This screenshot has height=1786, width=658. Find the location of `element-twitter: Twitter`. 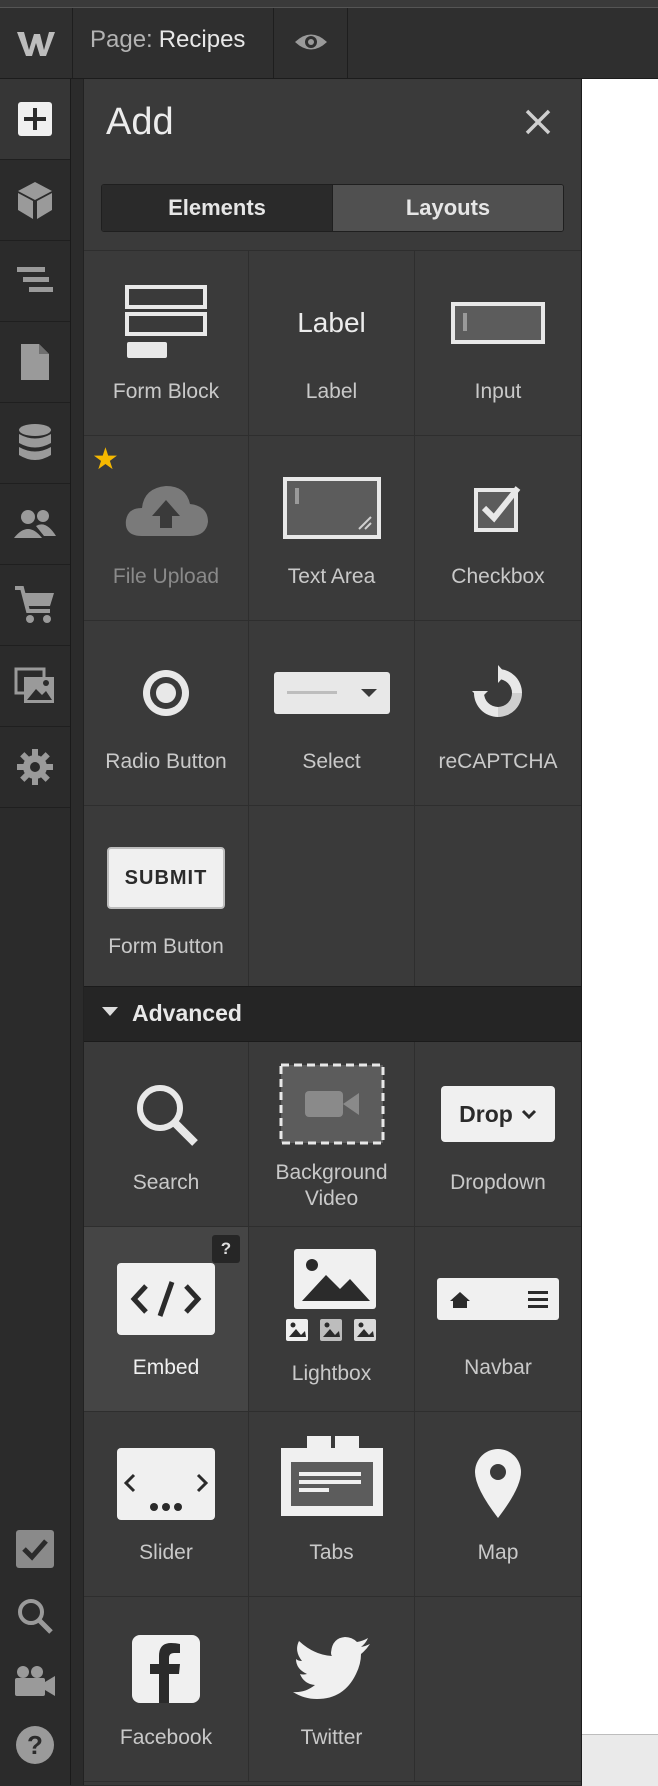

element-twitter: Twitter is located at coordinates (332, 1689).